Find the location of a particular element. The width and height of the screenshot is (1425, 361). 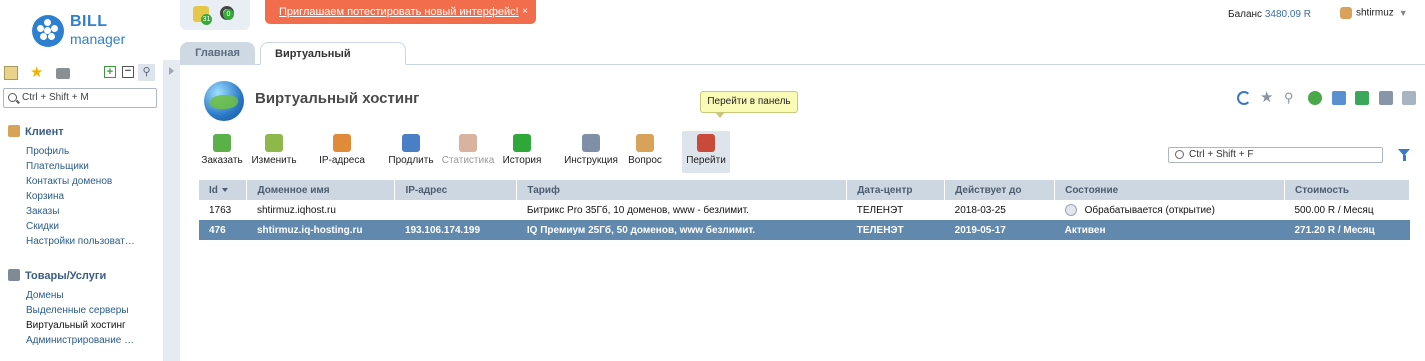

excel-icon is located at coordinates (1362, 98).